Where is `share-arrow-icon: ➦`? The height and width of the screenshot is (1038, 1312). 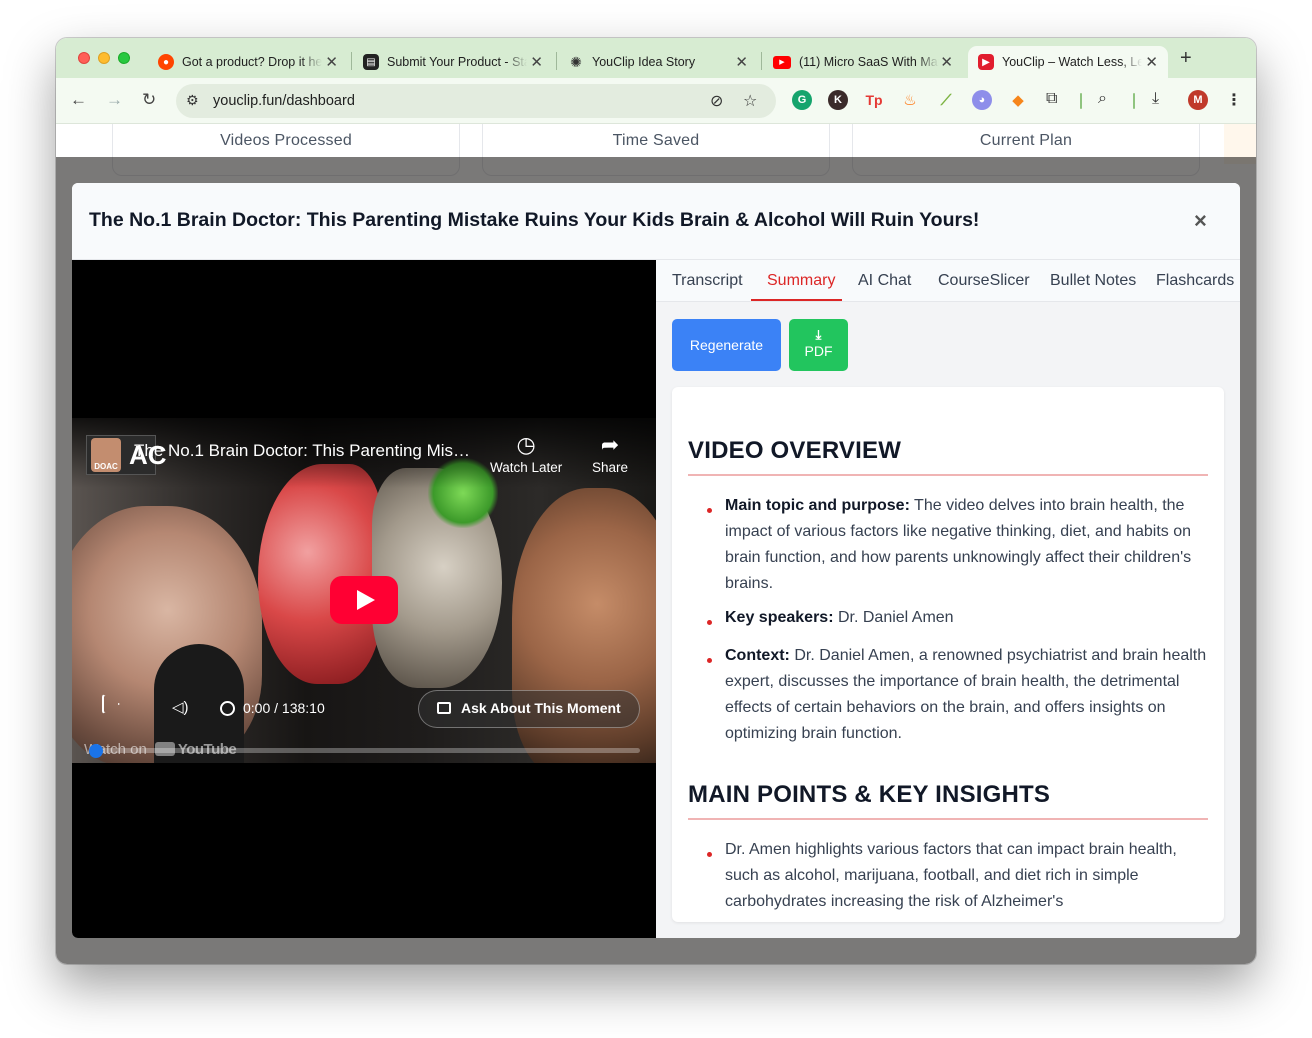 share-arrow-icon: ➦ is located at coordinates (610, 444).